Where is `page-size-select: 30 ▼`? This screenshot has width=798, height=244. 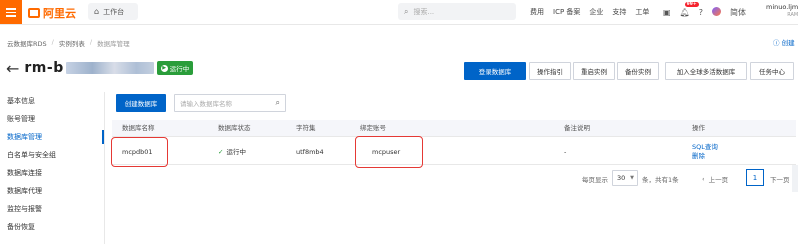
page-size-select: 30 ▼ is located at coordinates (625, 178).